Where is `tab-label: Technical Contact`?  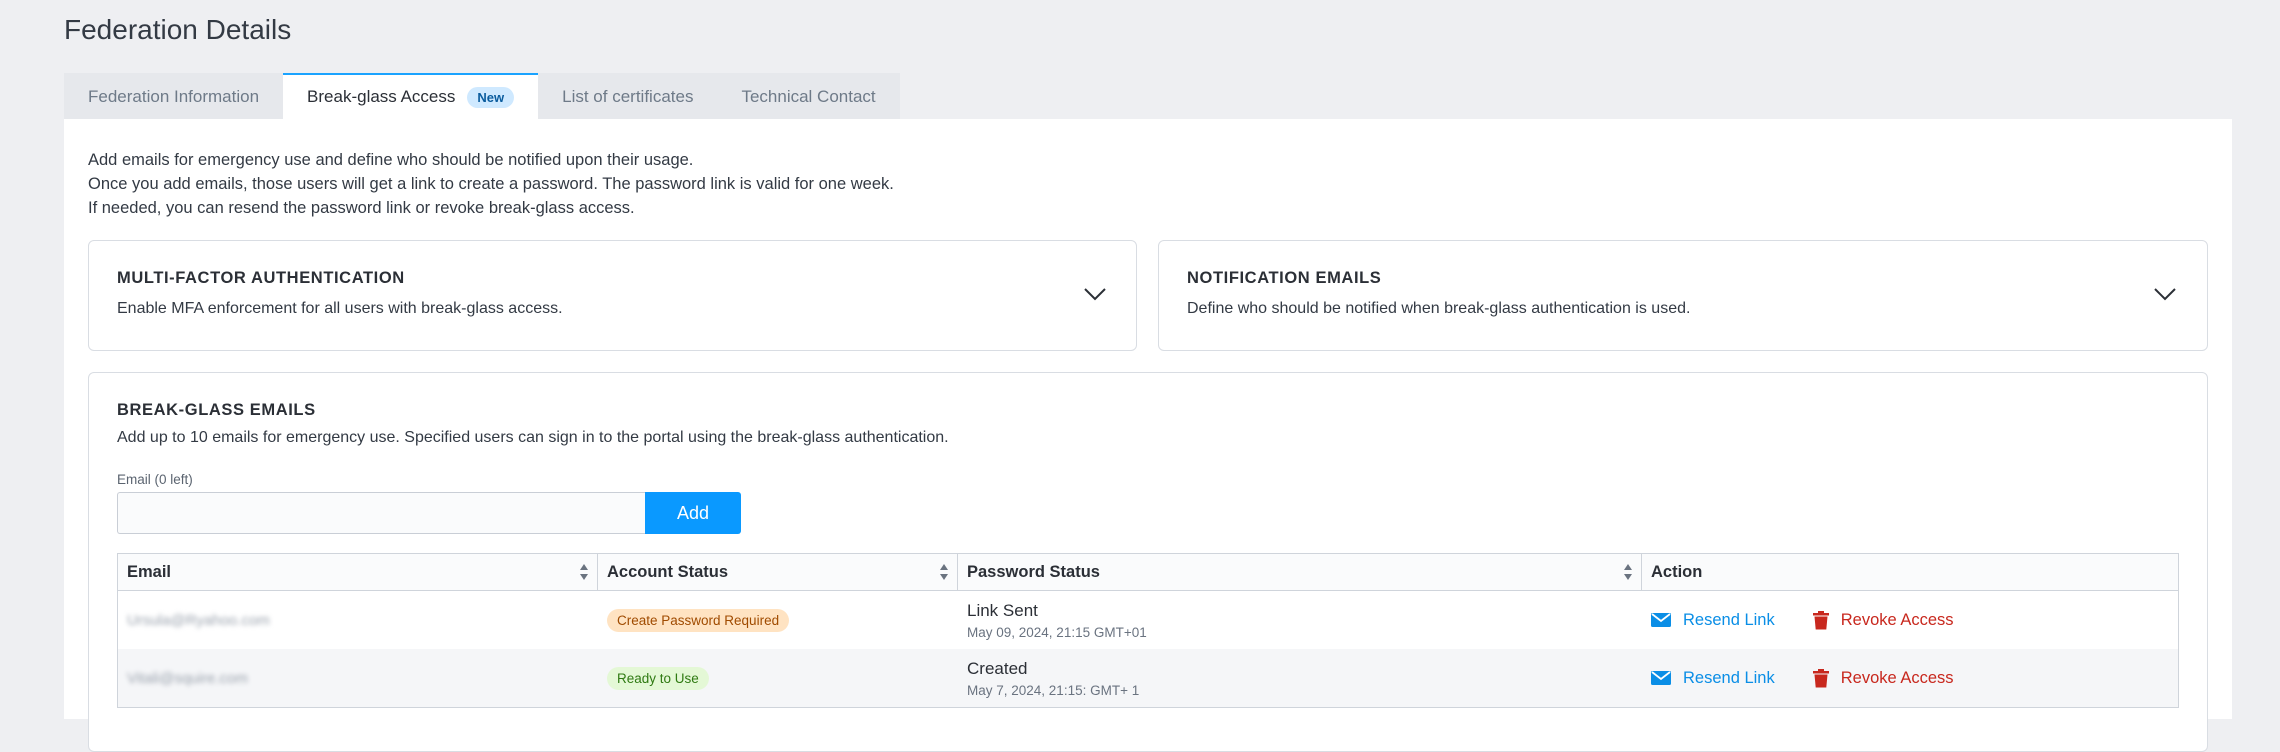
tab-label: Technical Contact is located at coordinates (808, 96).